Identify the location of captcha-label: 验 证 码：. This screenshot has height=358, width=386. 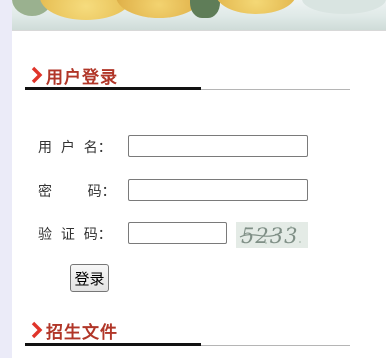
(75, 235).